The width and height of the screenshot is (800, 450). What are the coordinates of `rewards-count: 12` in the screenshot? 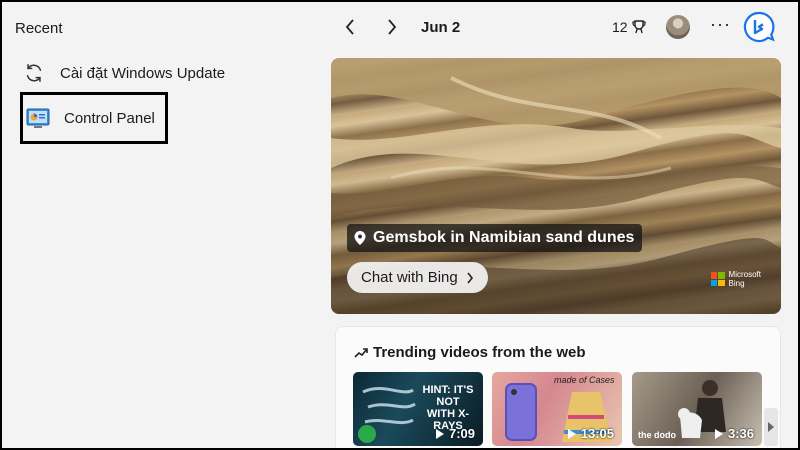 It's located at (620, 27).